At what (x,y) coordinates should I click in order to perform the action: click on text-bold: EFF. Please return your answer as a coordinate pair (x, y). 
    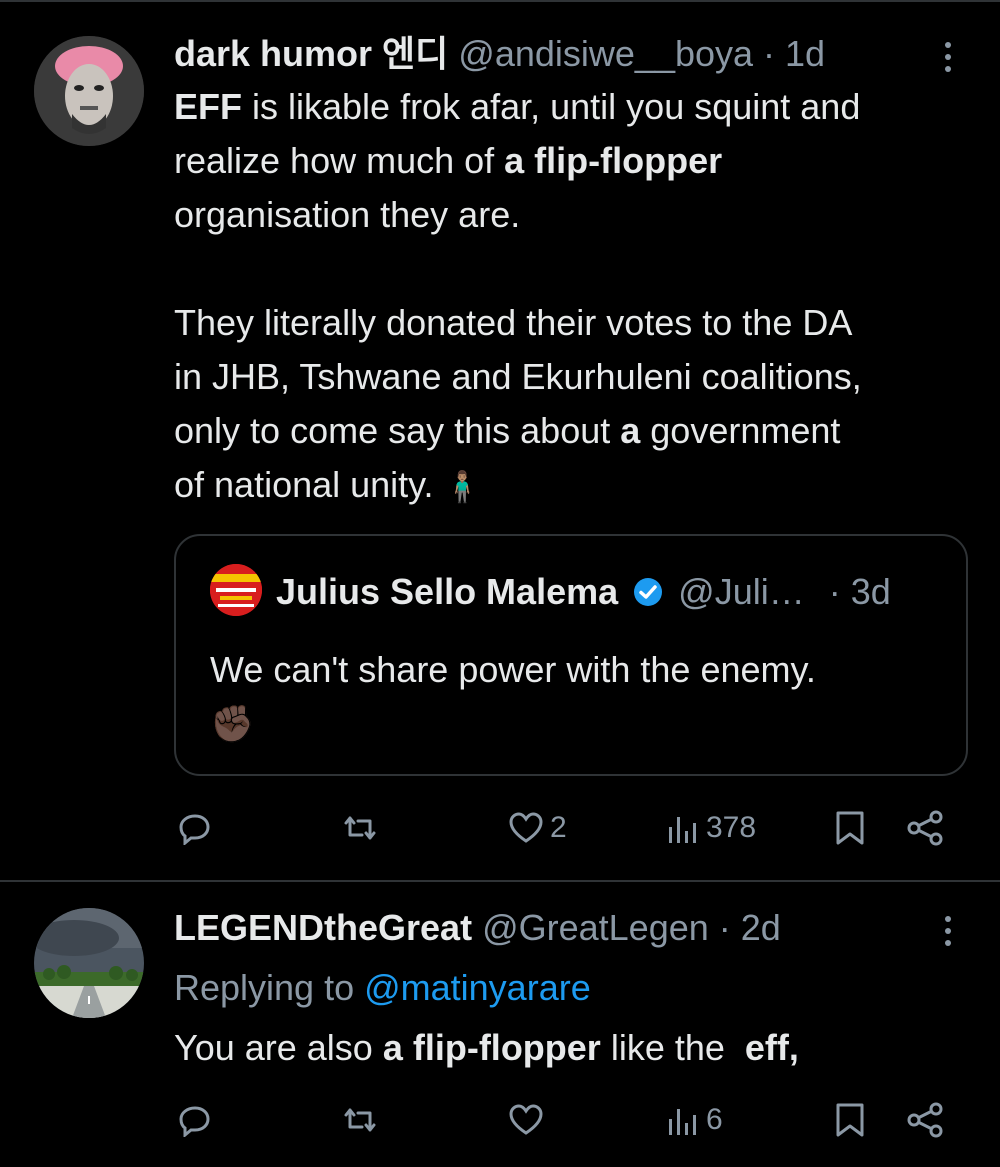
    Looking at the image, I should click on (208, 106).